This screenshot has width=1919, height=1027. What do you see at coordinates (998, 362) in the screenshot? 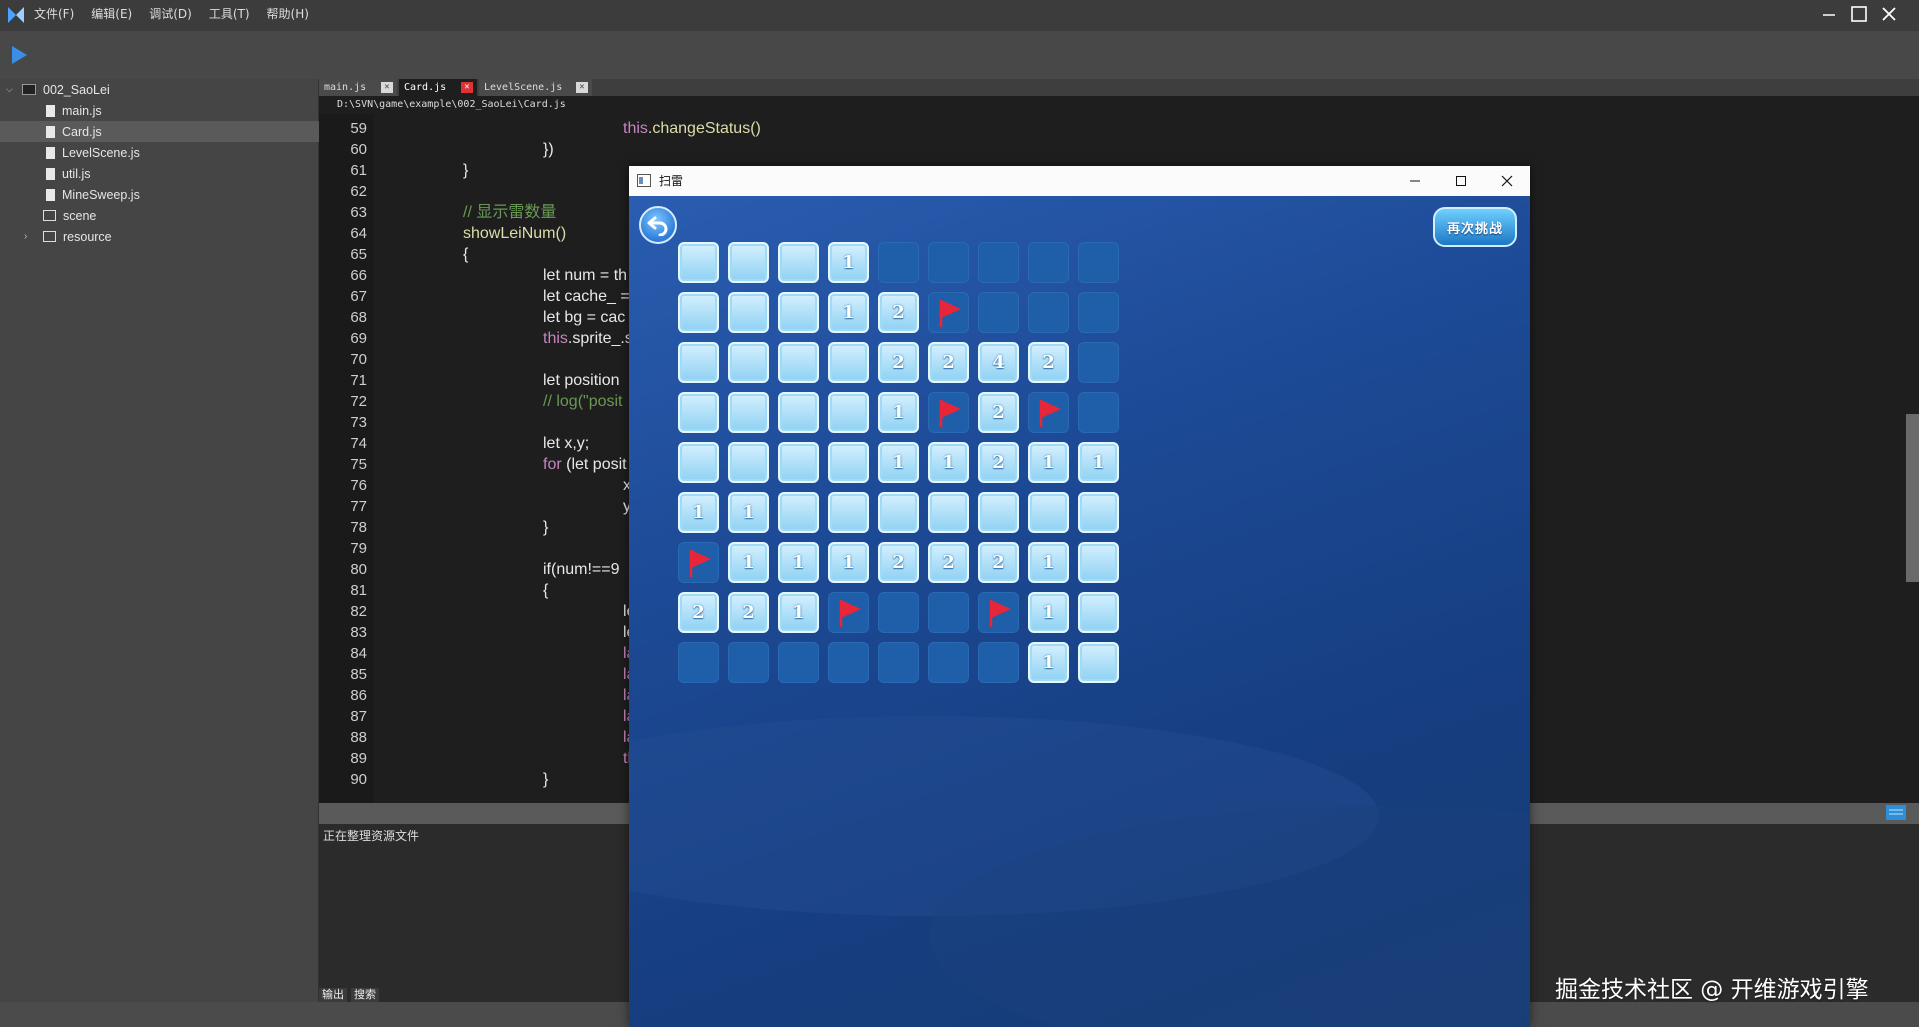
I see `number-cell: 4` at bounding box center [998, 362].